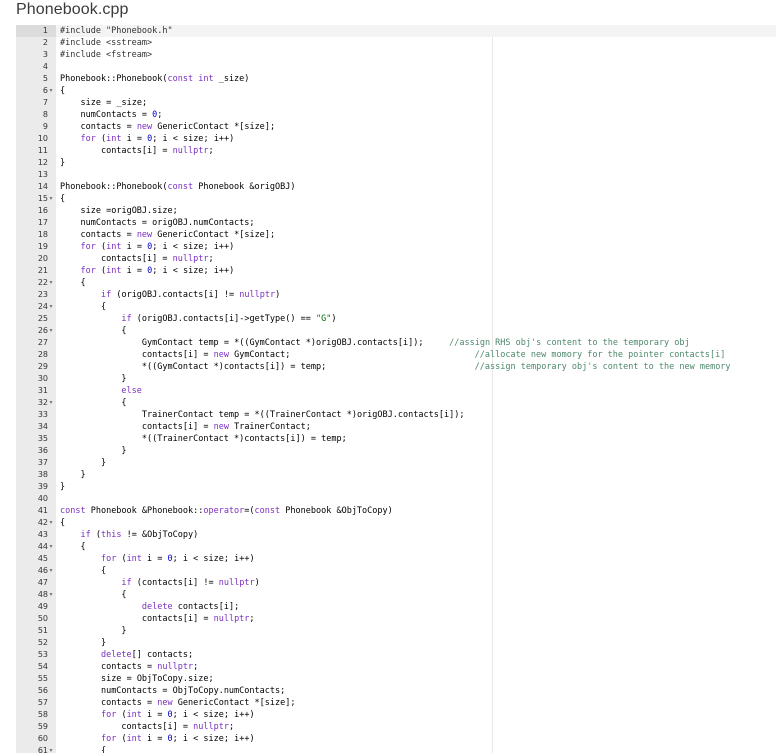 This screenshot has height=753, width=779. What do you see at coordinates (396, 55) in the screenshot?
I see `code-line: 3 #include <fstream>` at bounding box center [396, 55].